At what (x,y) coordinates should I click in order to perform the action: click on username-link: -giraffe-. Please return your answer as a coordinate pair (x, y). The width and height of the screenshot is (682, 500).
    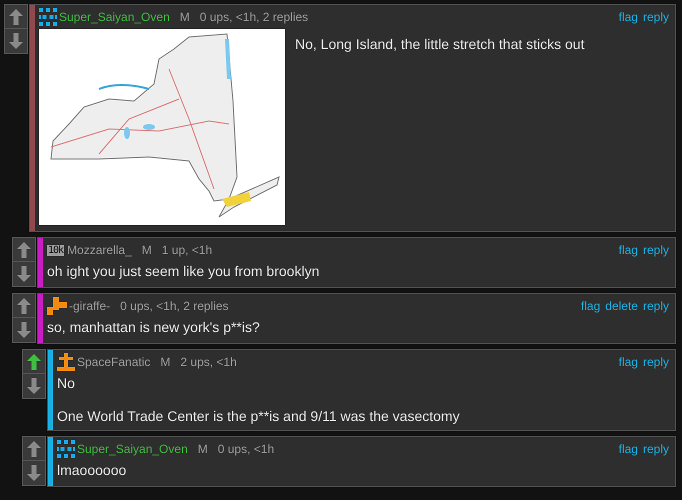
    Looking at the image, I should click on (89, 306).